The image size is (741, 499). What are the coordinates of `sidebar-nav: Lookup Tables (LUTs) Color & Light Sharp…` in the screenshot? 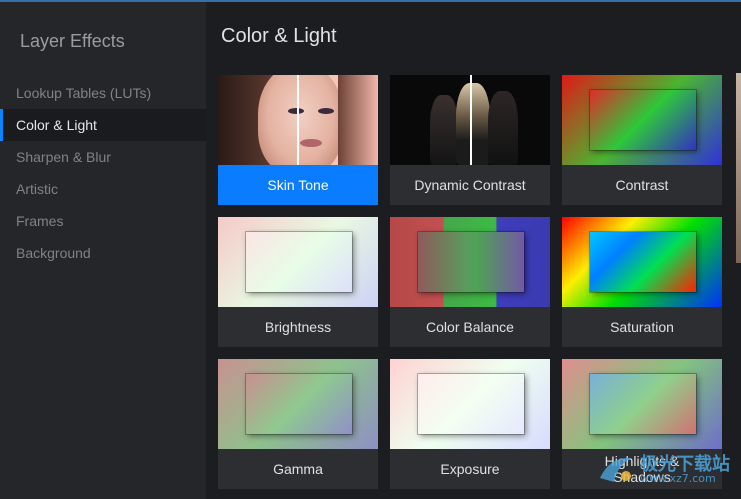 It's located at (103, 173).